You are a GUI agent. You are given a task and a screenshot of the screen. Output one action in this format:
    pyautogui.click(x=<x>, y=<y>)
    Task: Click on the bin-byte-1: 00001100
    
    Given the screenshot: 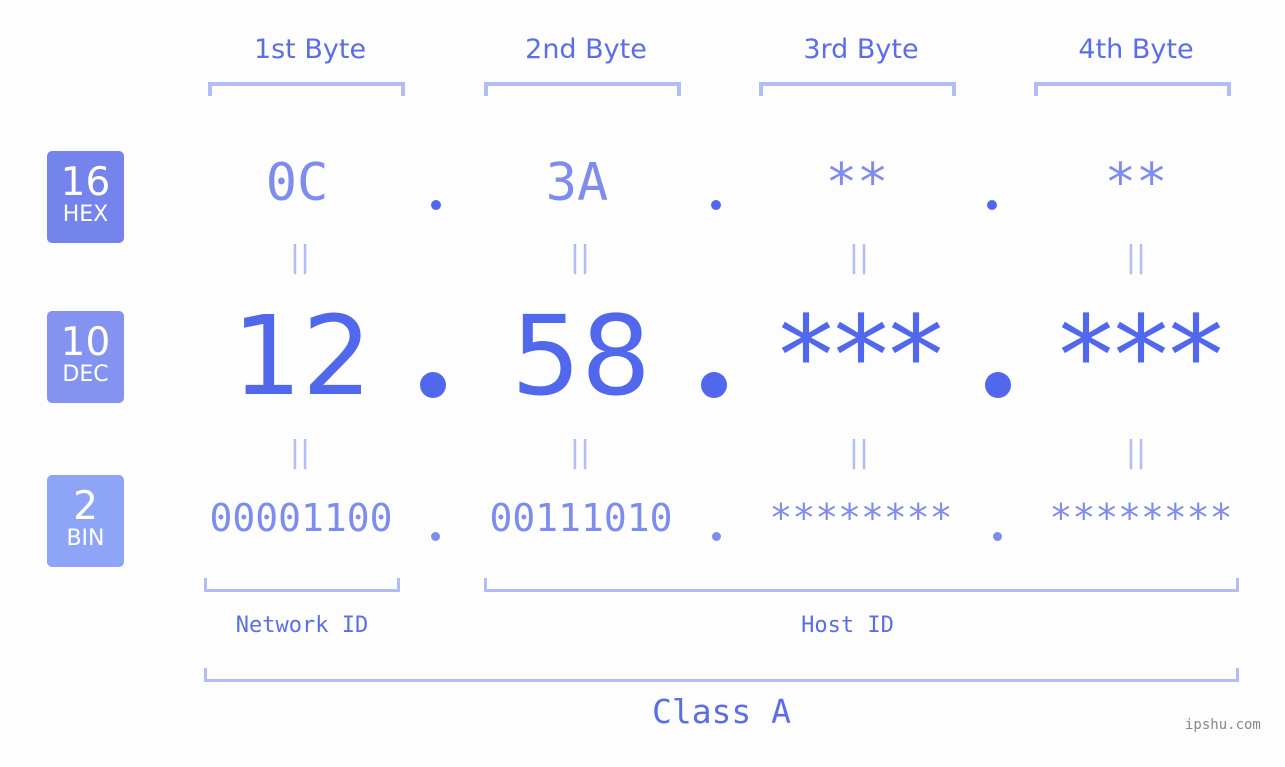 What is the action you would take?
    pyautogui.click(x=301, y=518)
    